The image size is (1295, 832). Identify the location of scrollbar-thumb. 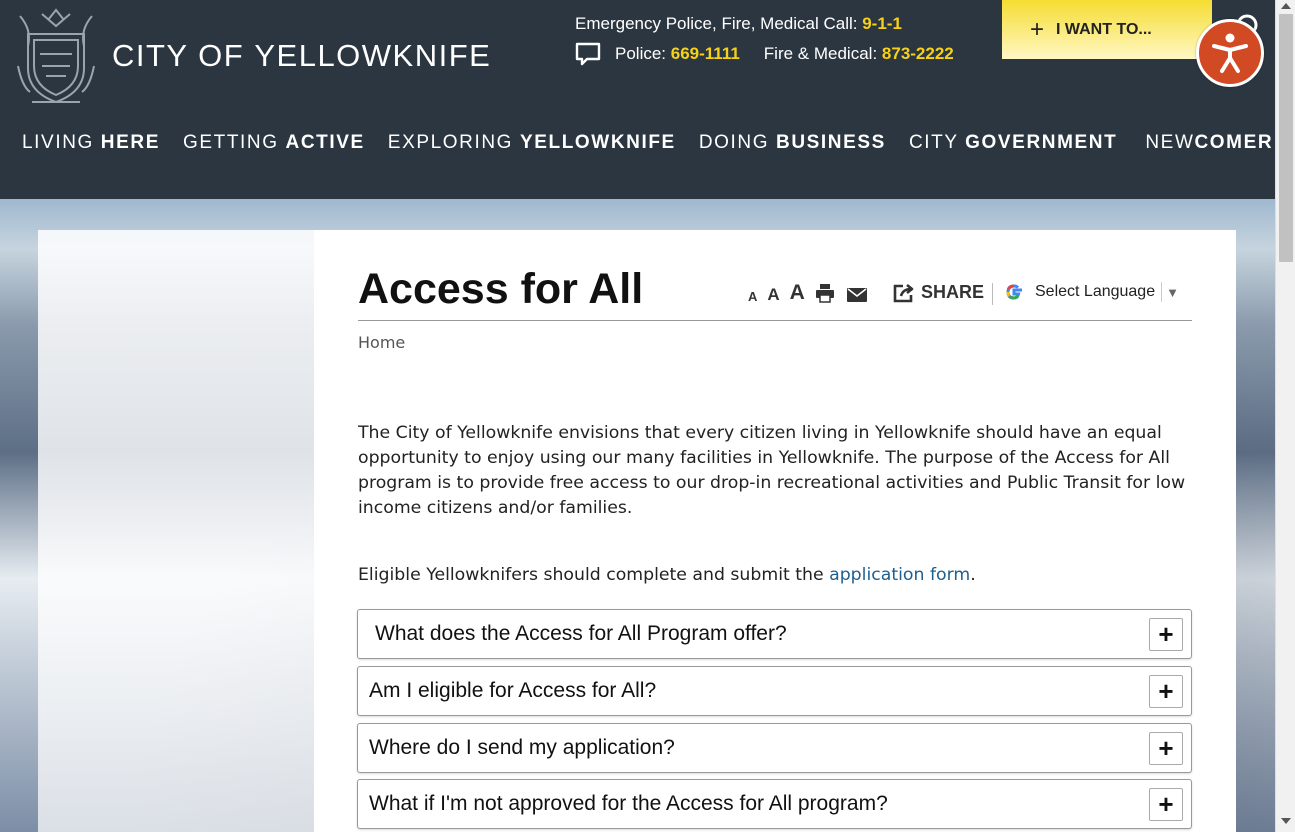
(1286, 138).